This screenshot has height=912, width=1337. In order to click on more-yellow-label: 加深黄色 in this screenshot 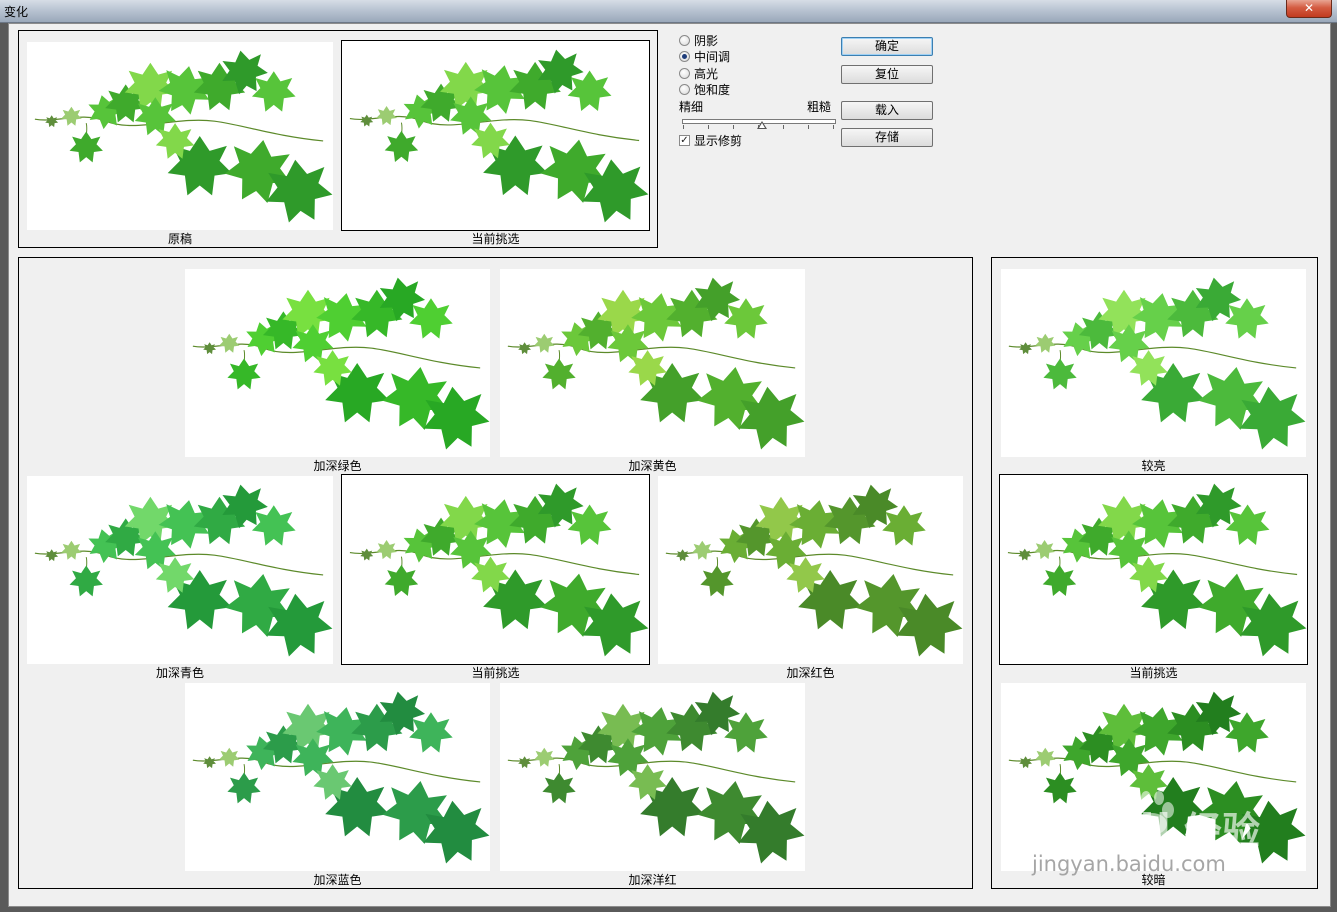, I will do `click(652, 466)`.